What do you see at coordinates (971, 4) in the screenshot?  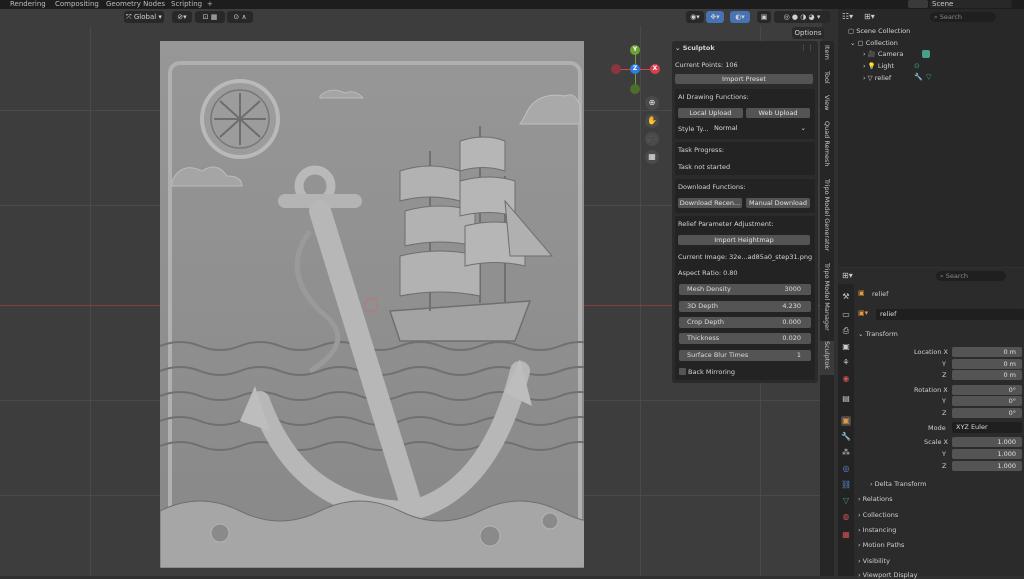 I see `scene-selector: Scene` at bounding box center [971, 4].